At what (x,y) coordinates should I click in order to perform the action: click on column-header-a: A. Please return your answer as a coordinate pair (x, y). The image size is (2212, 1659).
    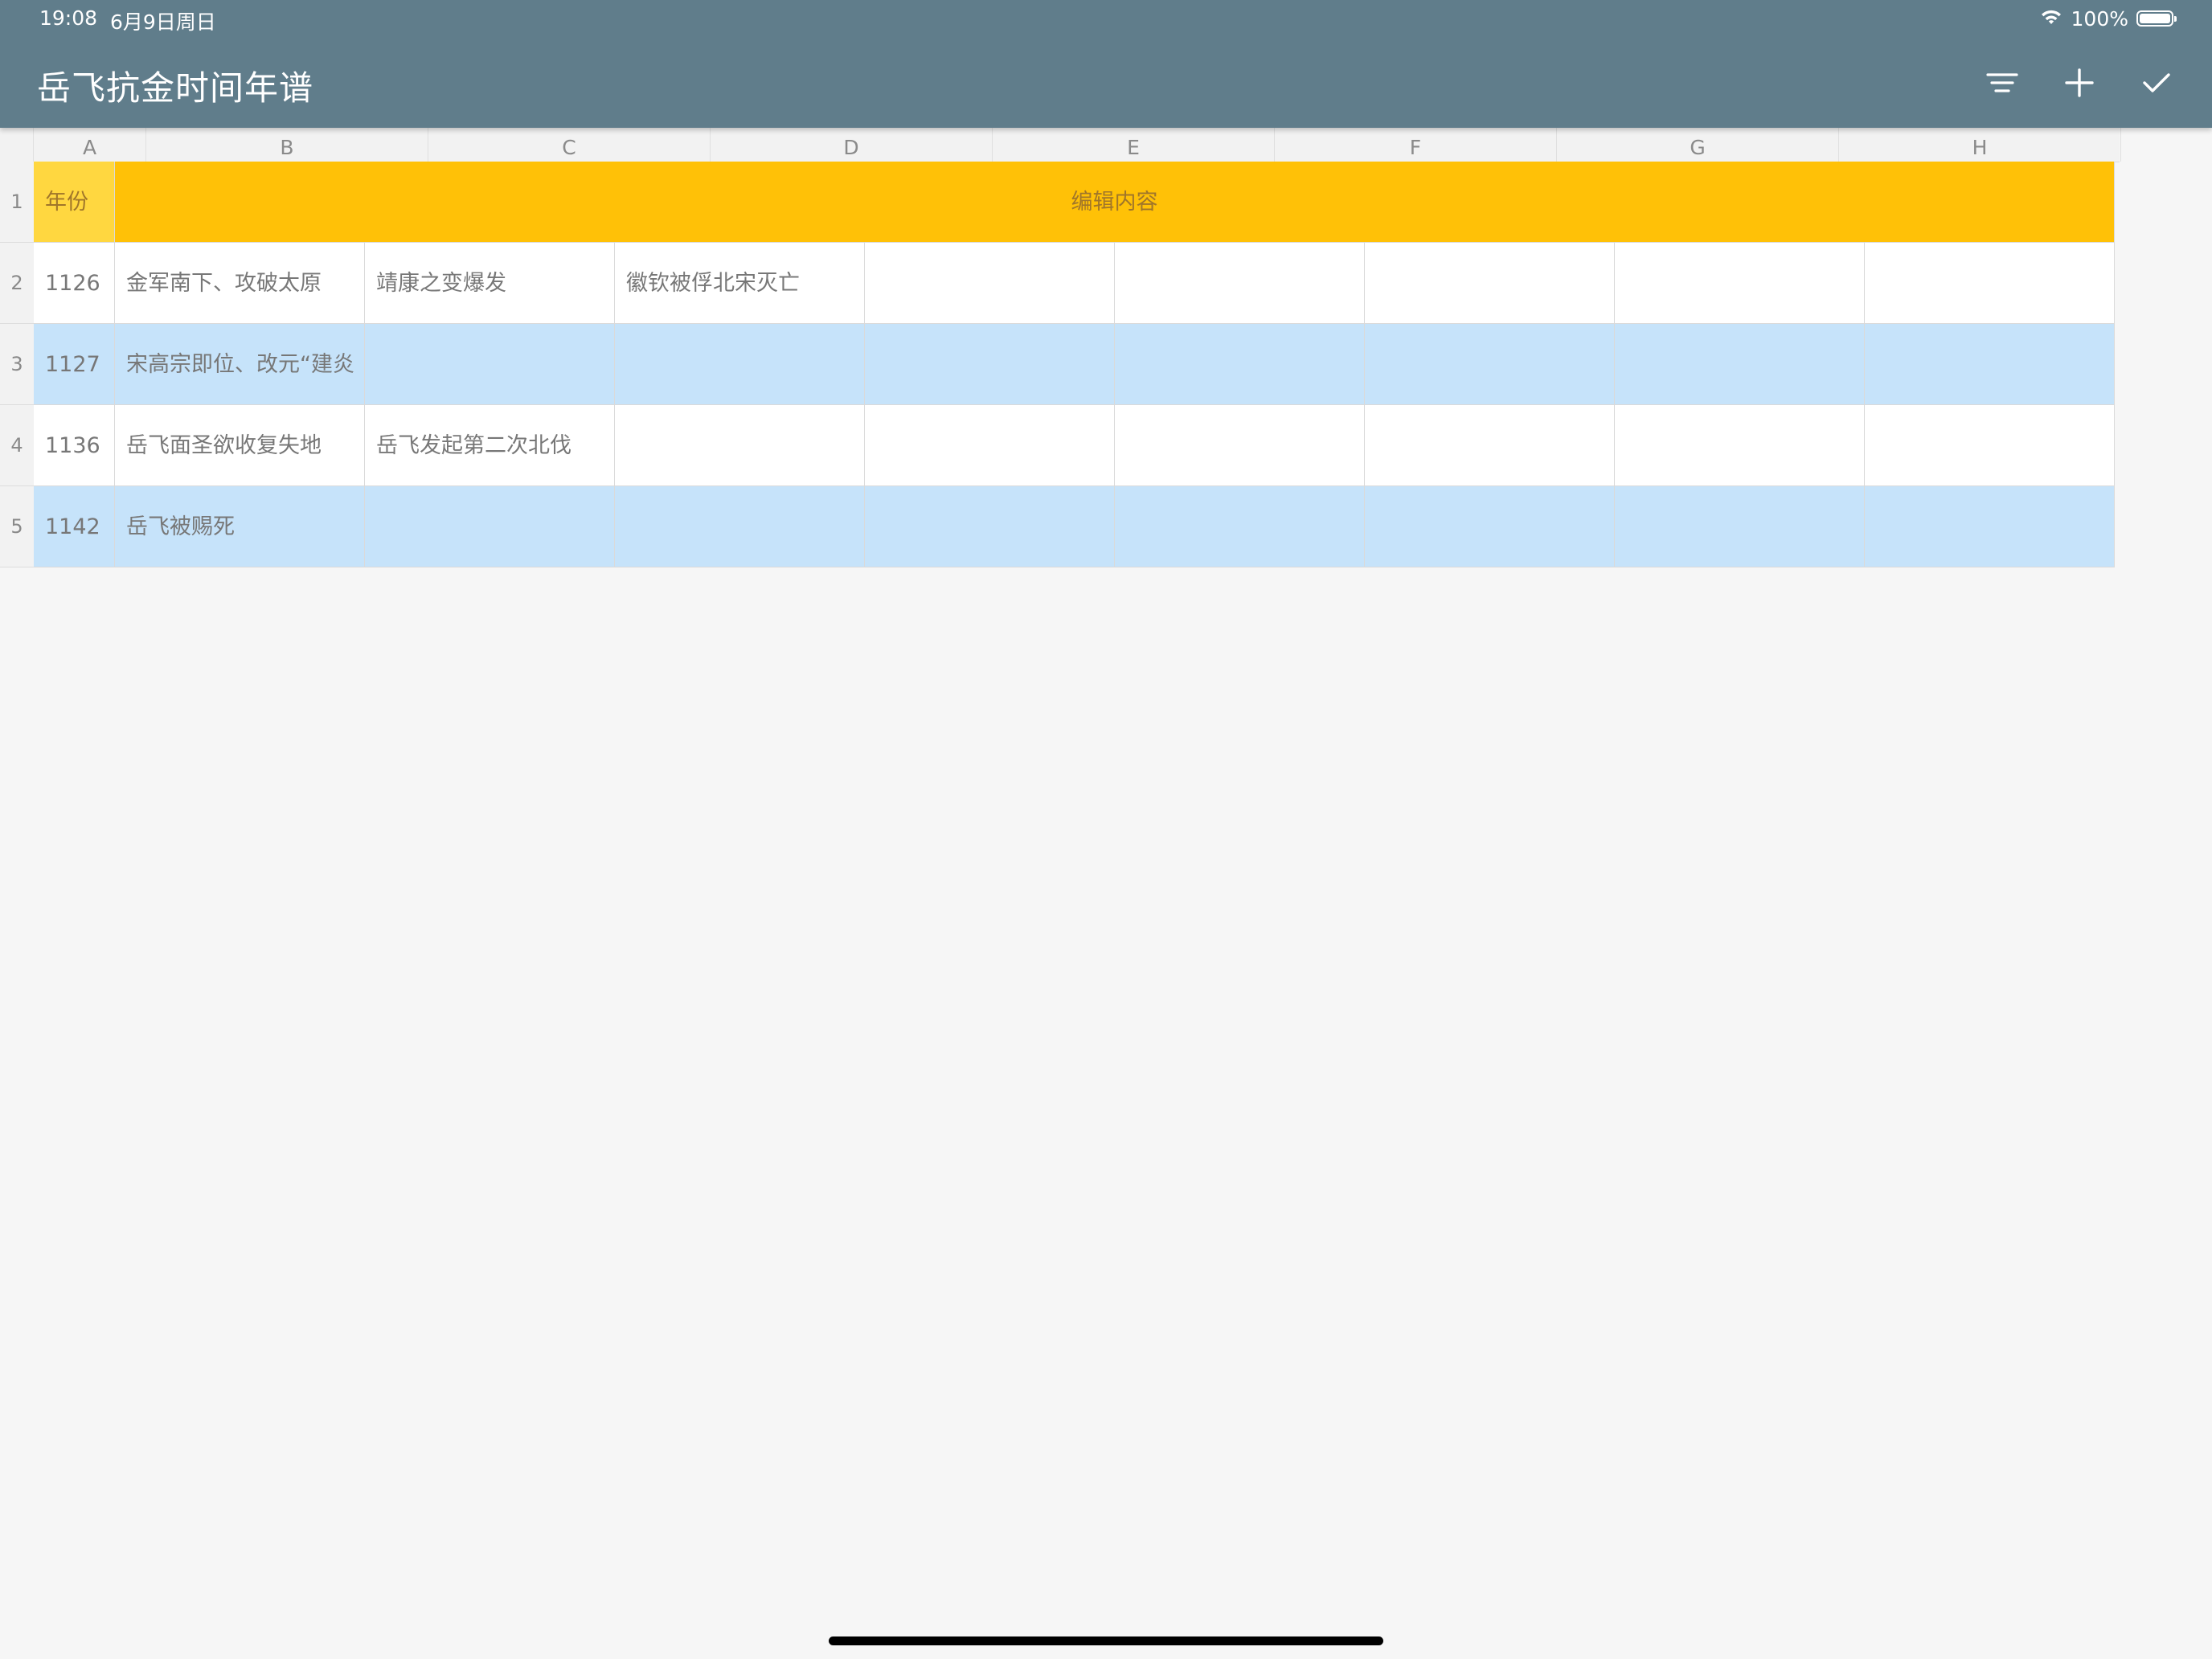
    Looking at the image, I should click on (90, 145).